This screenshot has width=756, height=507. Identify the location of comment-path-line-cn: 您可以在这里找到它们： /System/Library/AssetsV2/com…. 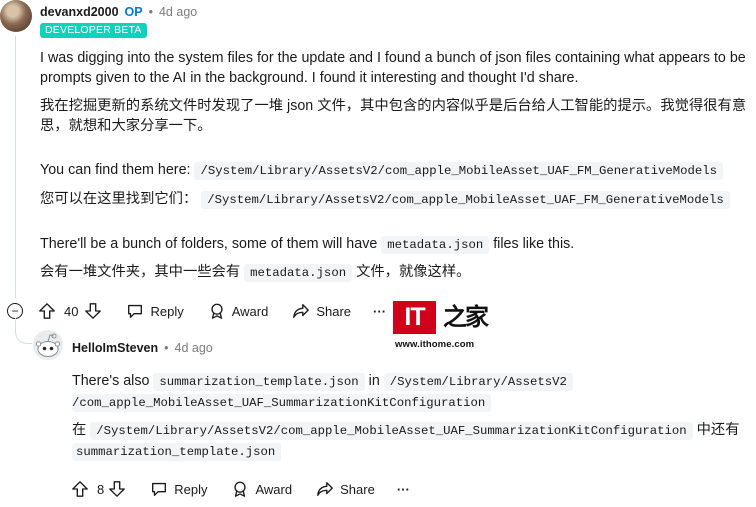
(385, 199).